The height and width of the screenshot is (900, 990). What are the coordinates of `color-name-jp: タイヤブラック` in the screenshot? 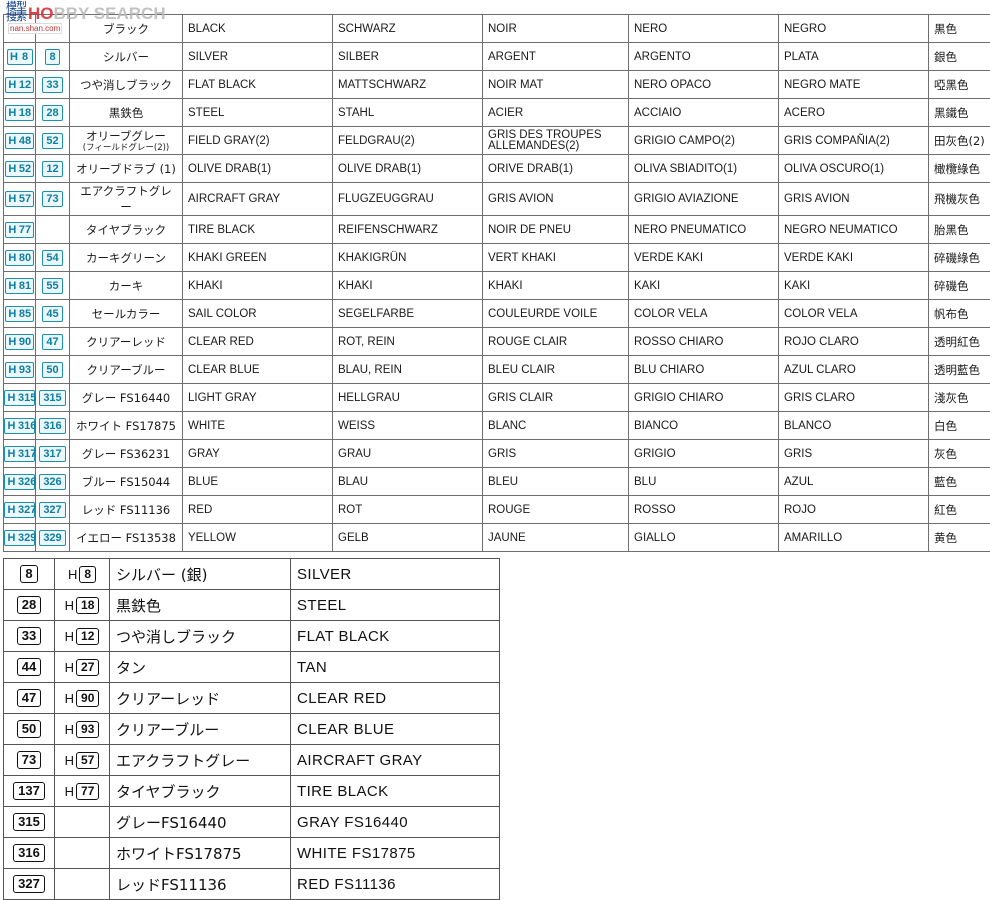 It's located at (200, 791).